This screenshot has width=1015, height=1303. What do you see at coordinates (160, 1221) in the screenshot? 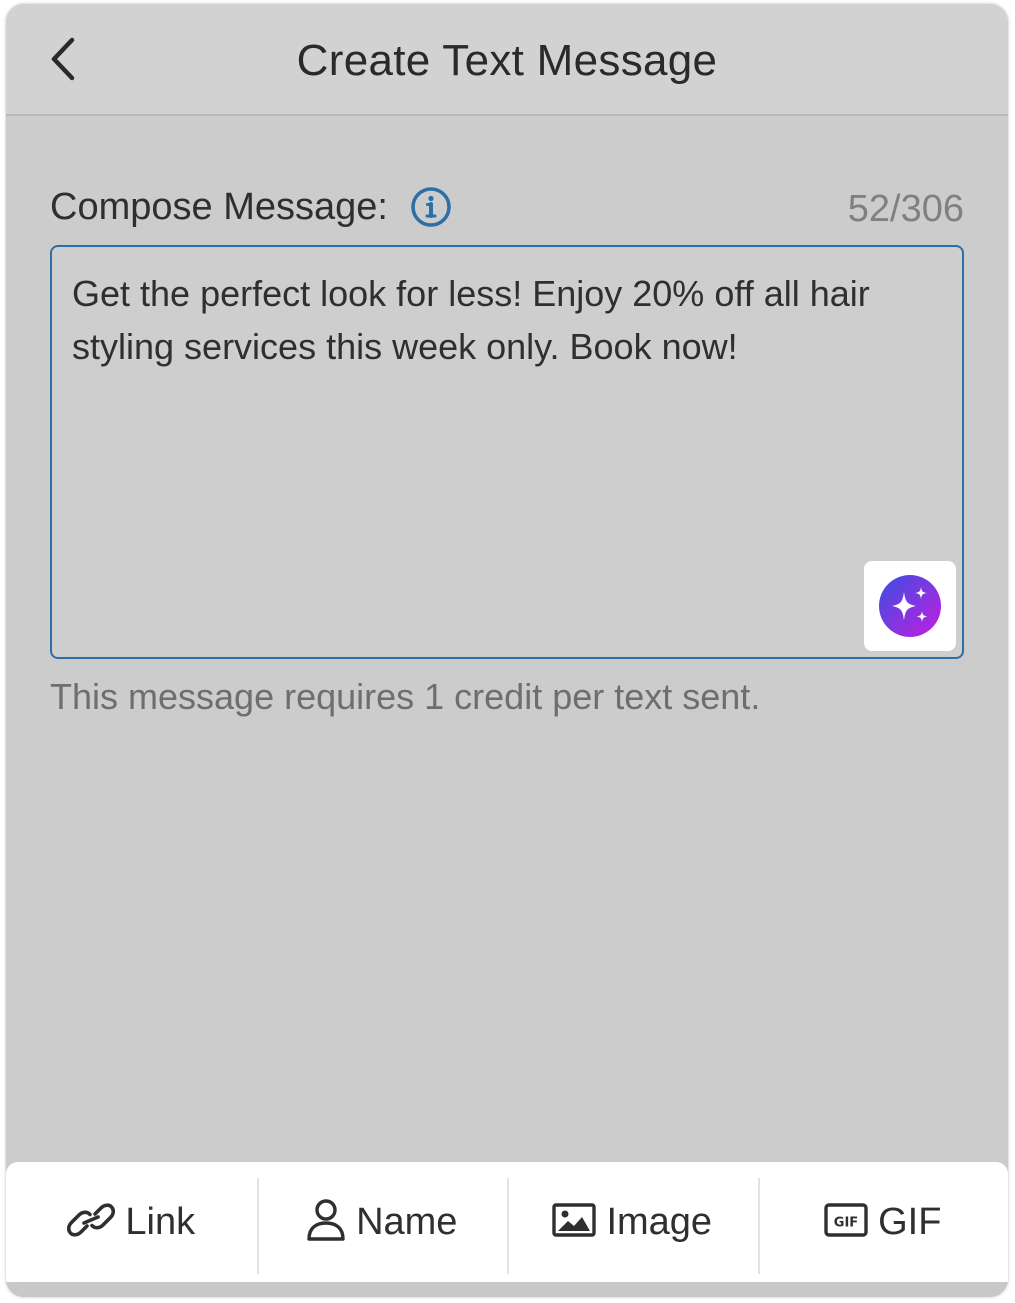
I see `link-label: Link` at bounding box center [160, 1221].